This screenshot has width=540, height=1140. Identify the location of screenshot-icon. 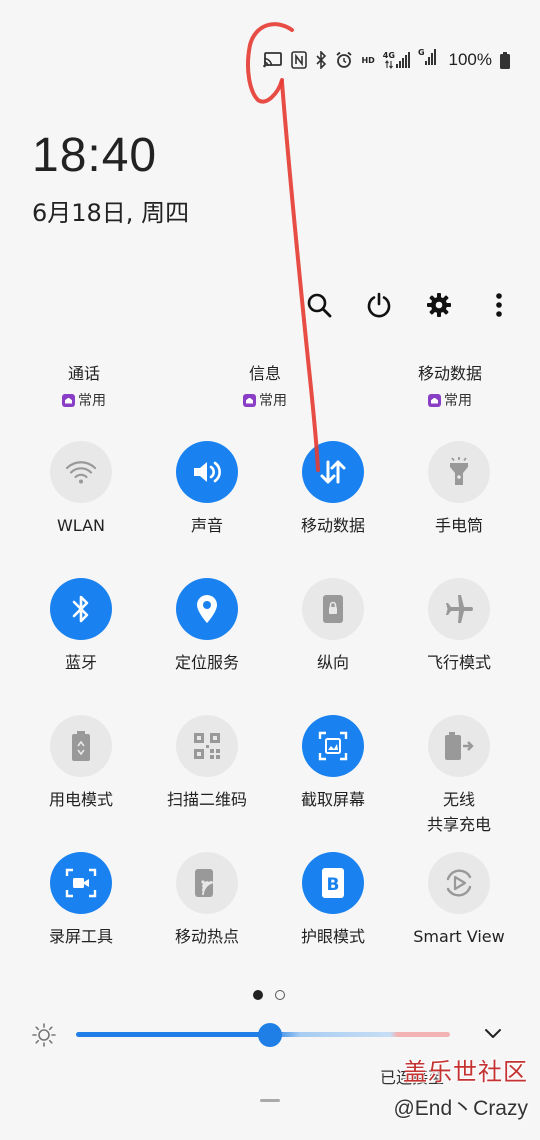
(333, 746).